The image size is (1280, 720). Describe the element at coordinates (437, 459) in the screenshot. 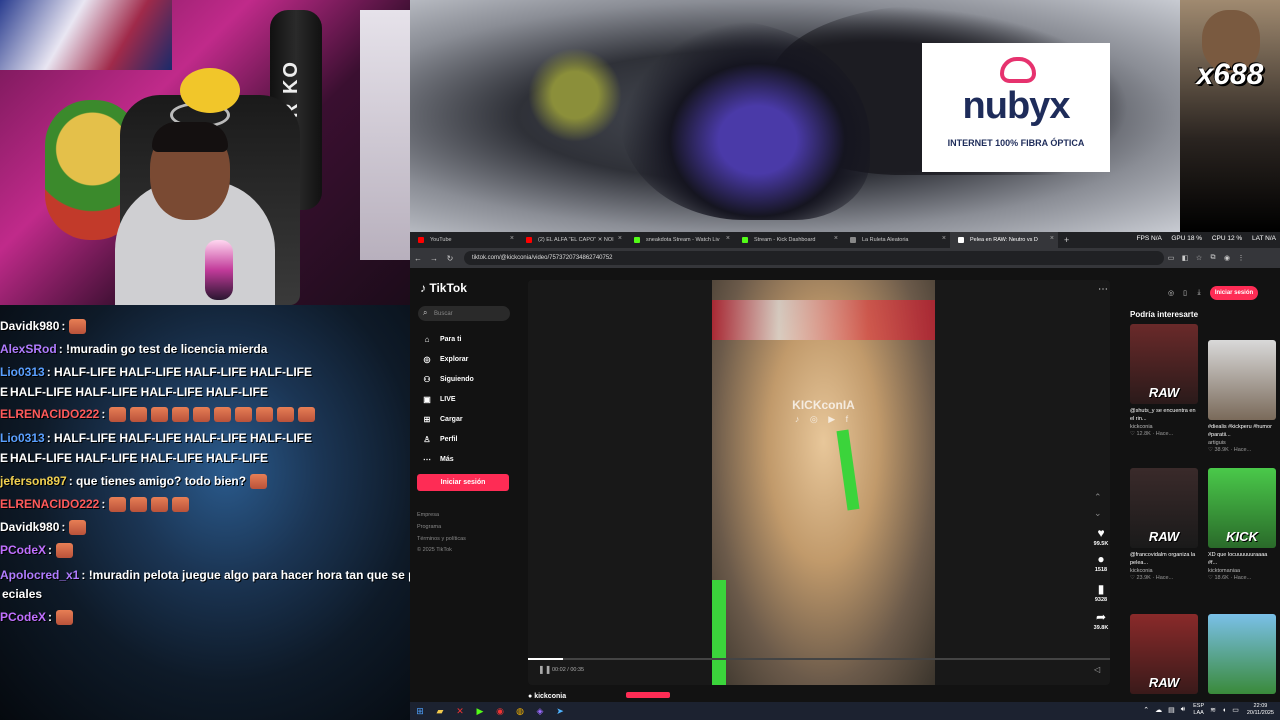

I see `sidebar-item: ⋯ Más` at that location.